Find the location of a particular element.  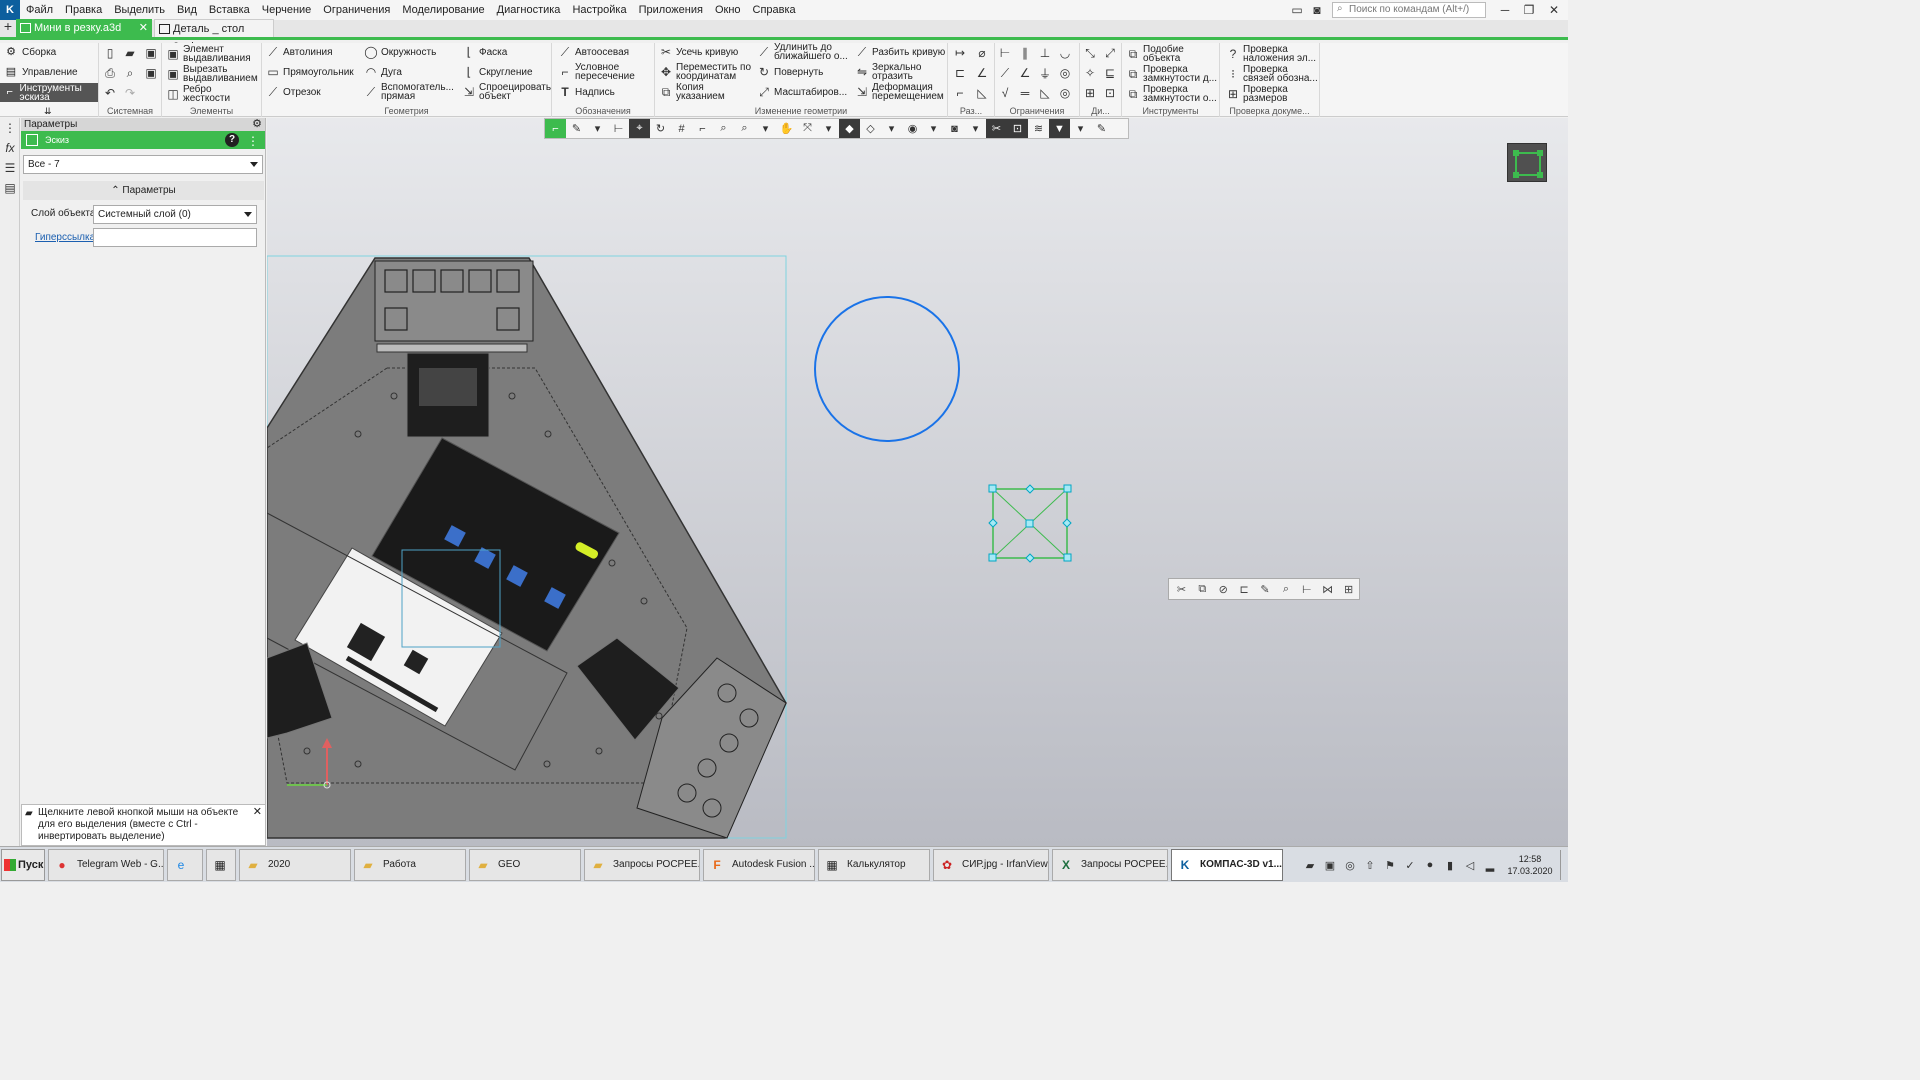

new-file-icon: ▯ is located at coordinates (110, 53).